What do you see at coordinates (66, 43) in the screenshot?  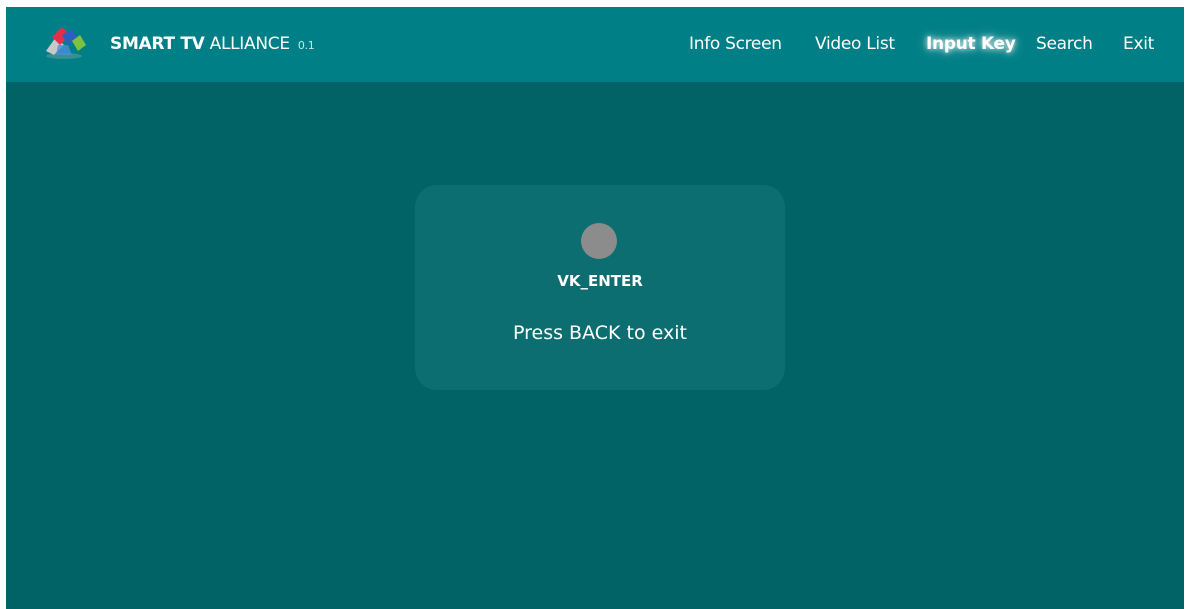 I see `smart-tv-alliance-logo-icon` at bounding box center [66, 43].